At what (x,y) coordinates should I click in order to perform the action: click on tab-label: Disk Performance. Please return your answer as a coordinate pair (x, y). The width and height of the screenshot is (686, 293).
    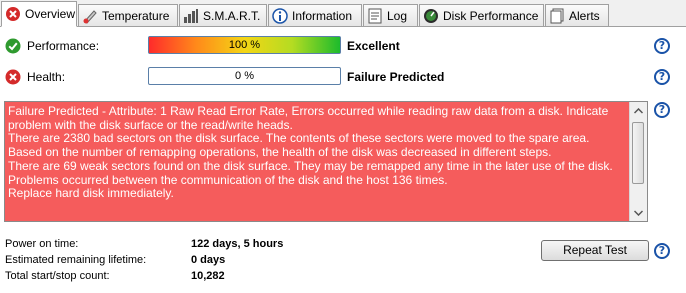
    Looking at the image, I should click on (491, 15).